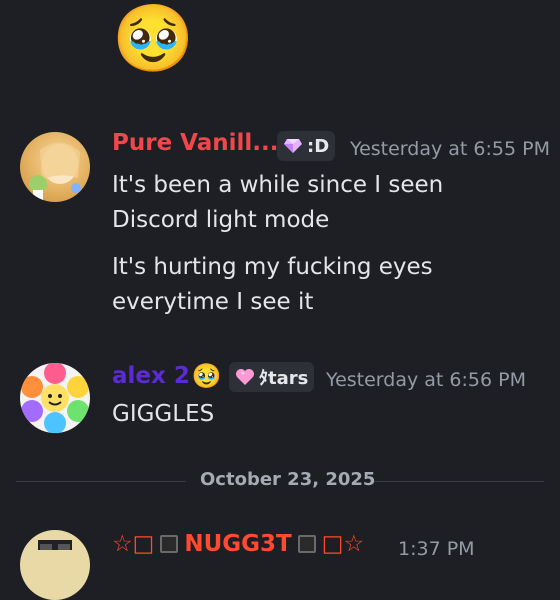 The height and width of the screenshot is (600, 560). Describe the element at coordinates (288, 479) in the screenshot. I see `date-divider: October 23, 2025` at that location.